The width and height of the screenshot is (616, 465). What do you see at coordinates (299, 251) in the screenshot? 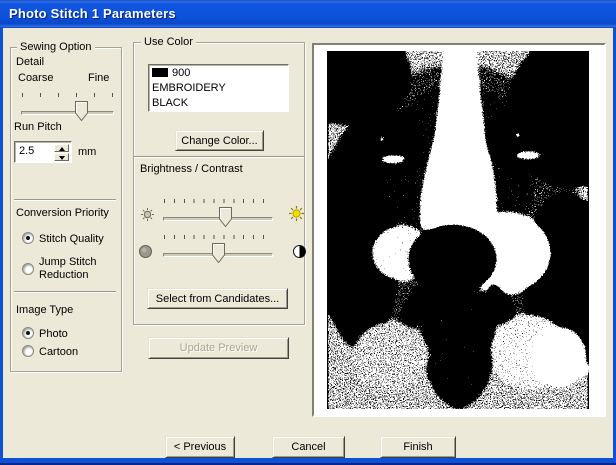
I see `contrast-high-icon` at bounding box center [299, 251].